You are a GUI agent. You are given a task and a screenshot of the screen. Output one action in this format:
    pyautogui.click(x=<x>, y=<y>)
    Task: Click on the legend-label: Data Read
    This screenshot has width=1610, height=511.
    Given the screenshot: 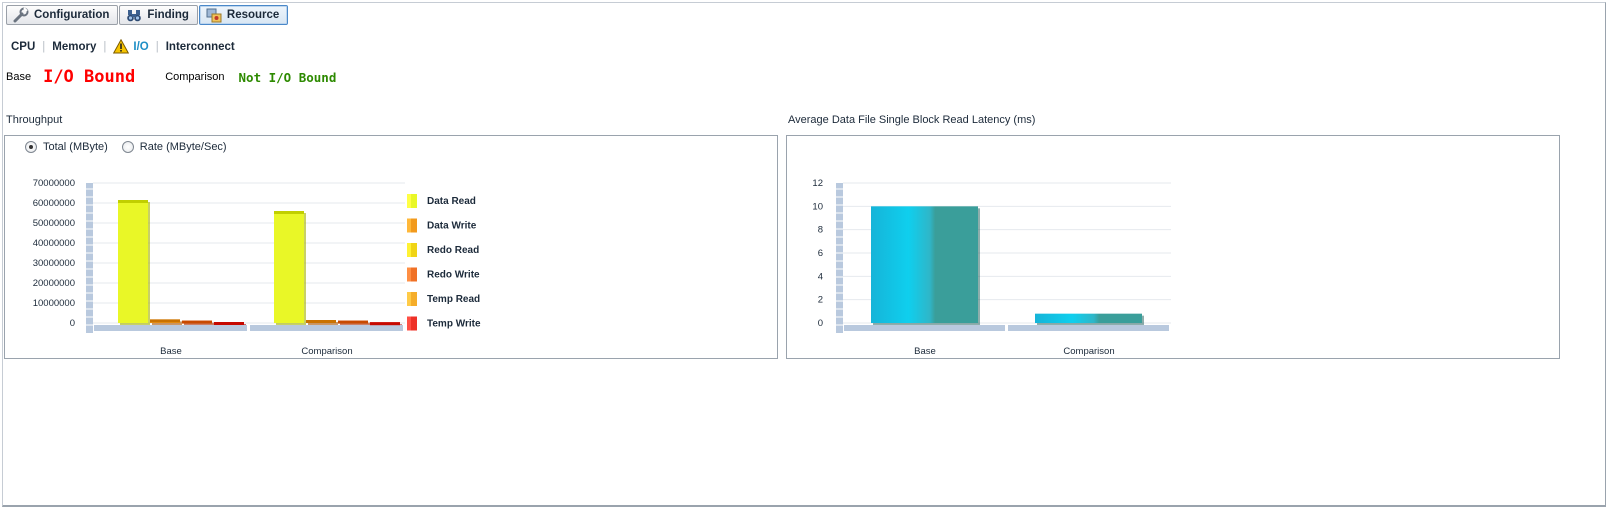 What is the action you would take?
    pyautogui.click(x=451, y=201)
    